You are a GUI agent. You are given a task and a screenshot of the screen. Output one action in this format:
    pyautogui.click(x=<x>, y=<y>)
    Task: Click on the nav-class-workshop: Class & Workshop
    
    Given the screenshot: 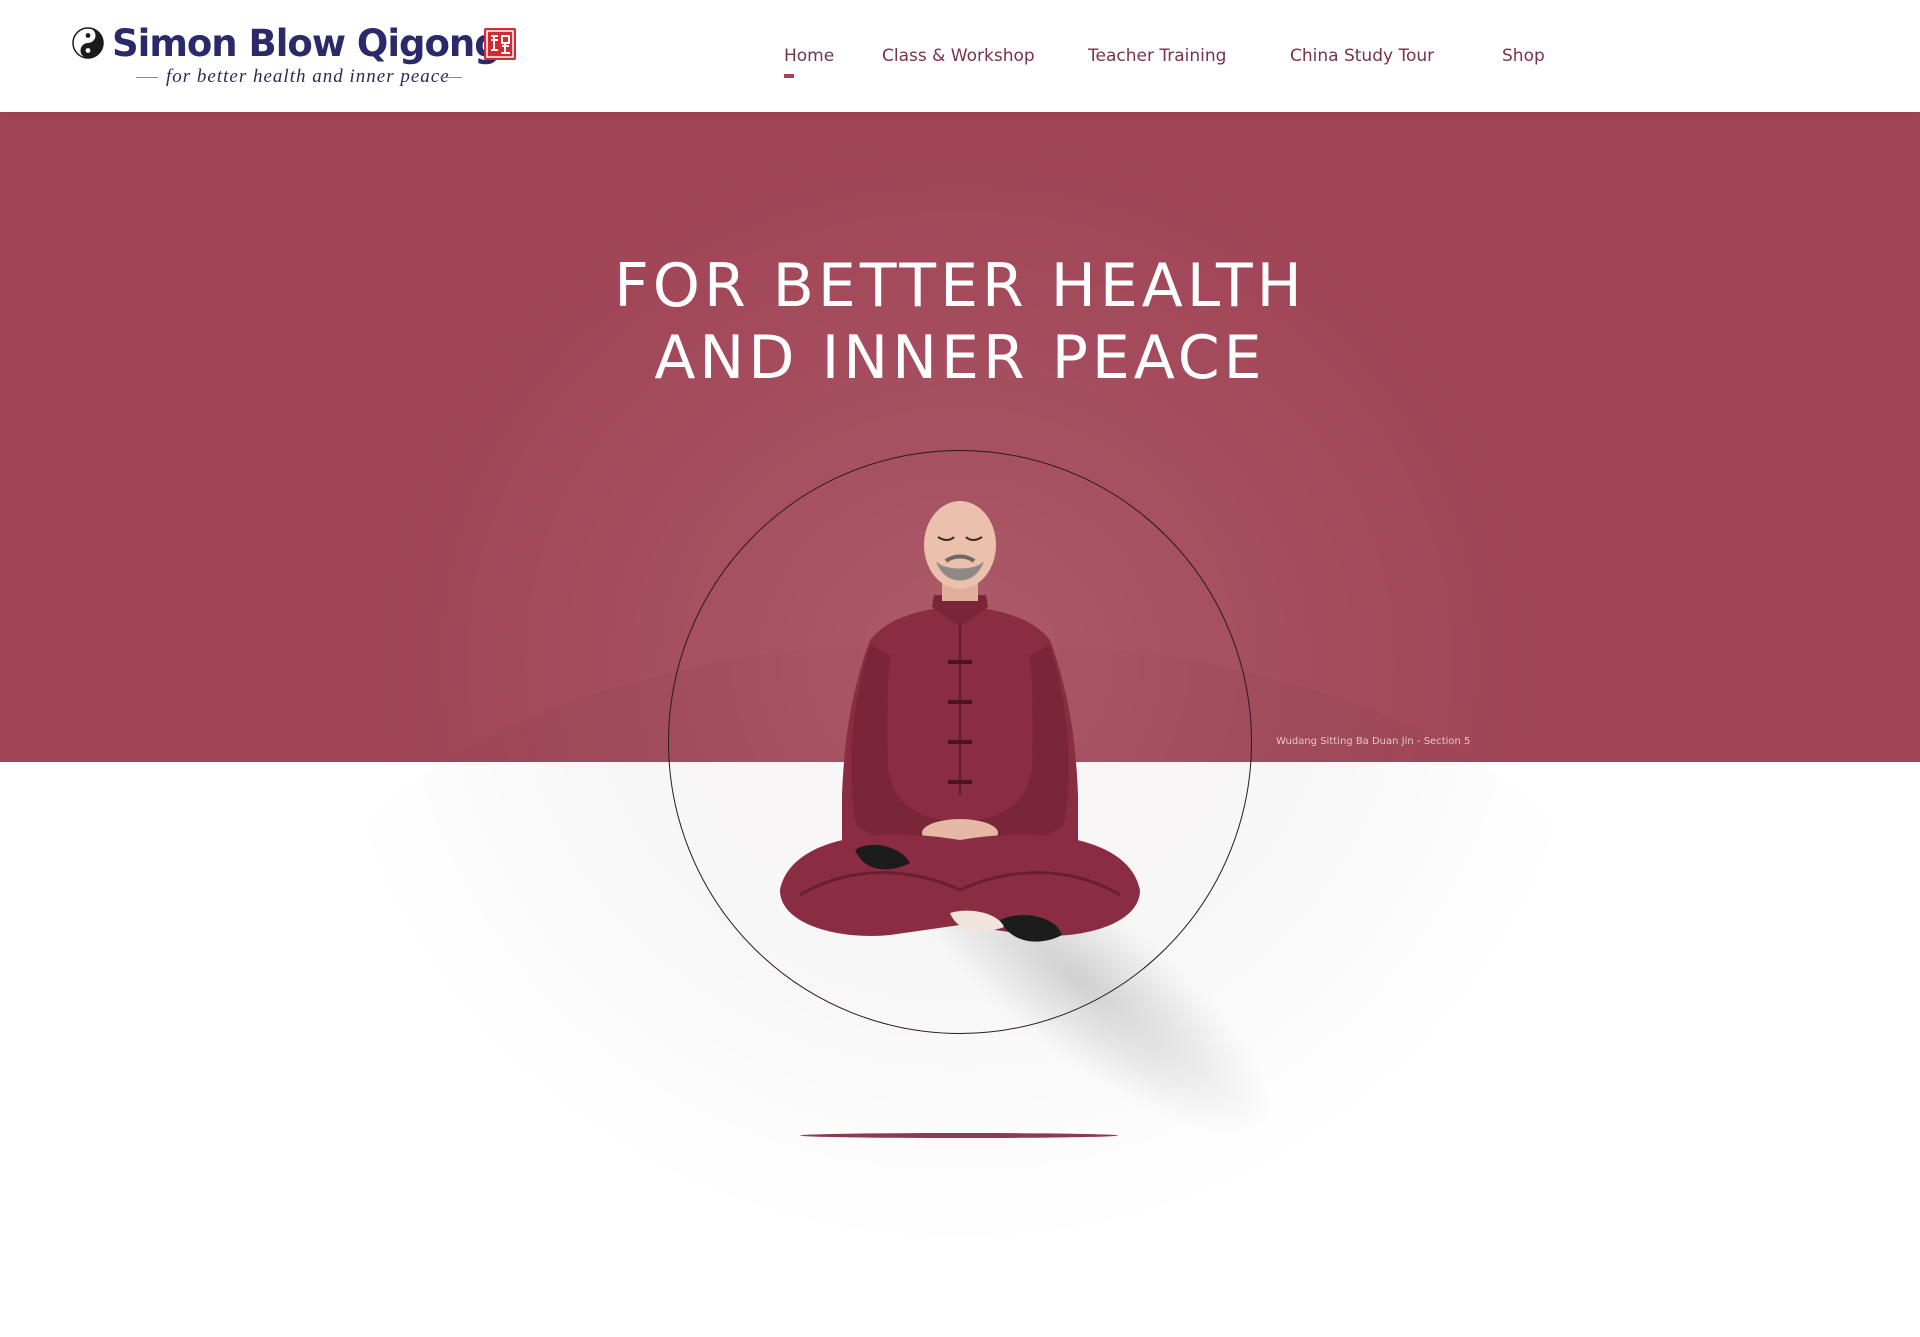 What is the action you would take?
    pyautogui.click(x=958, y=56)
    